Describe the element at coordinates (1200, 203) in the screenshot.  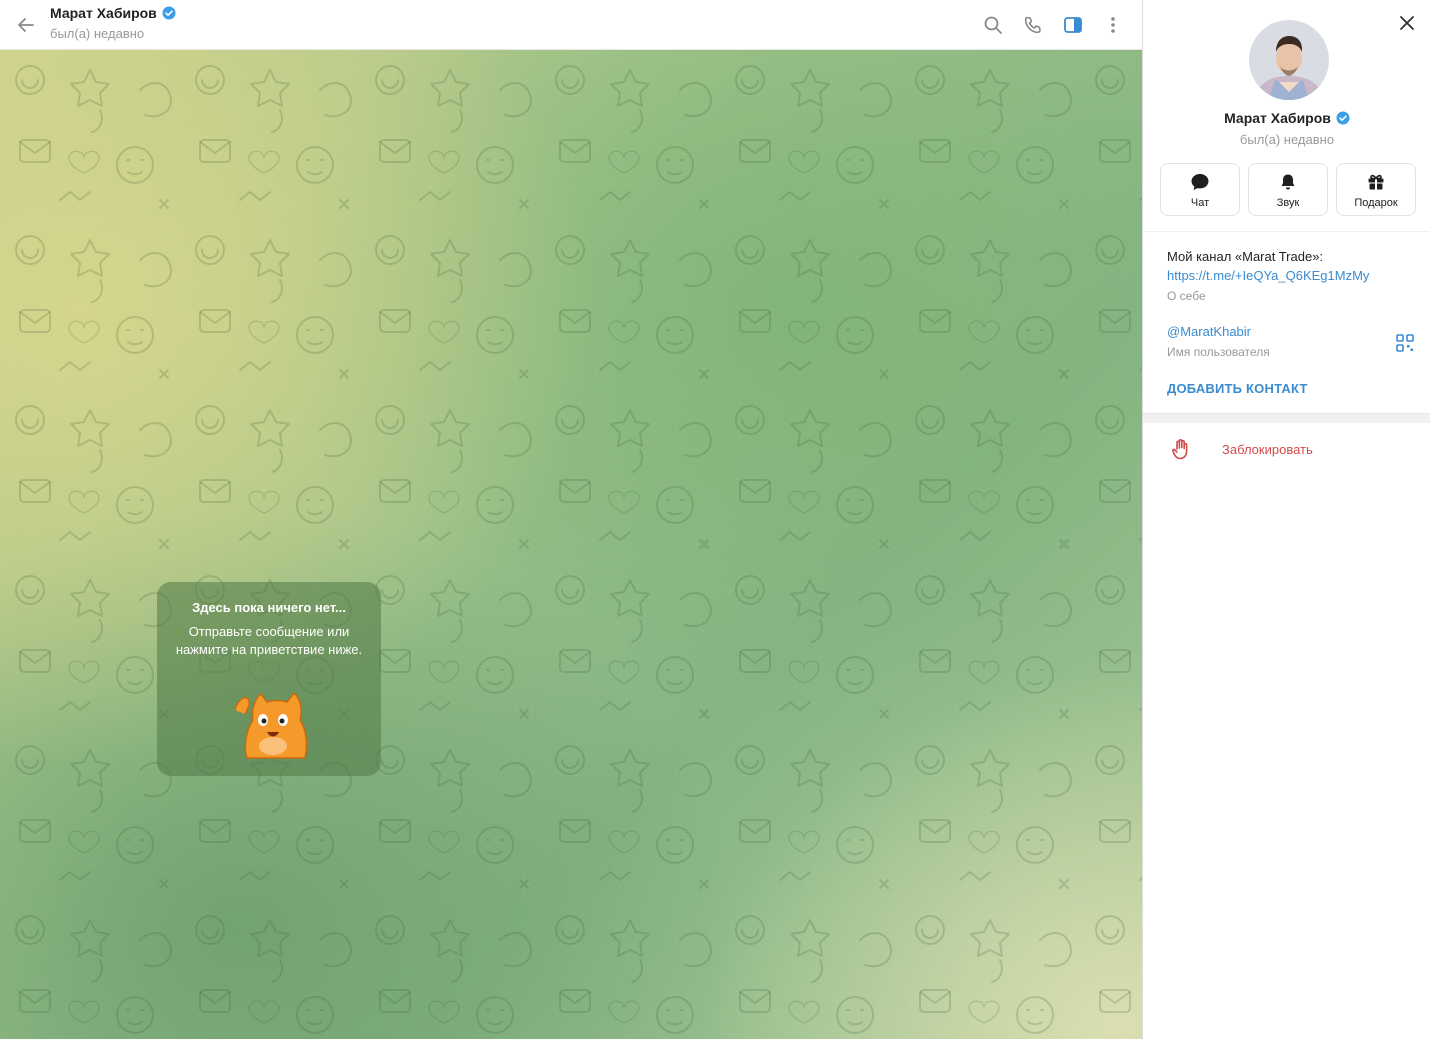
I see `chat-action-label: Чат` at that location.